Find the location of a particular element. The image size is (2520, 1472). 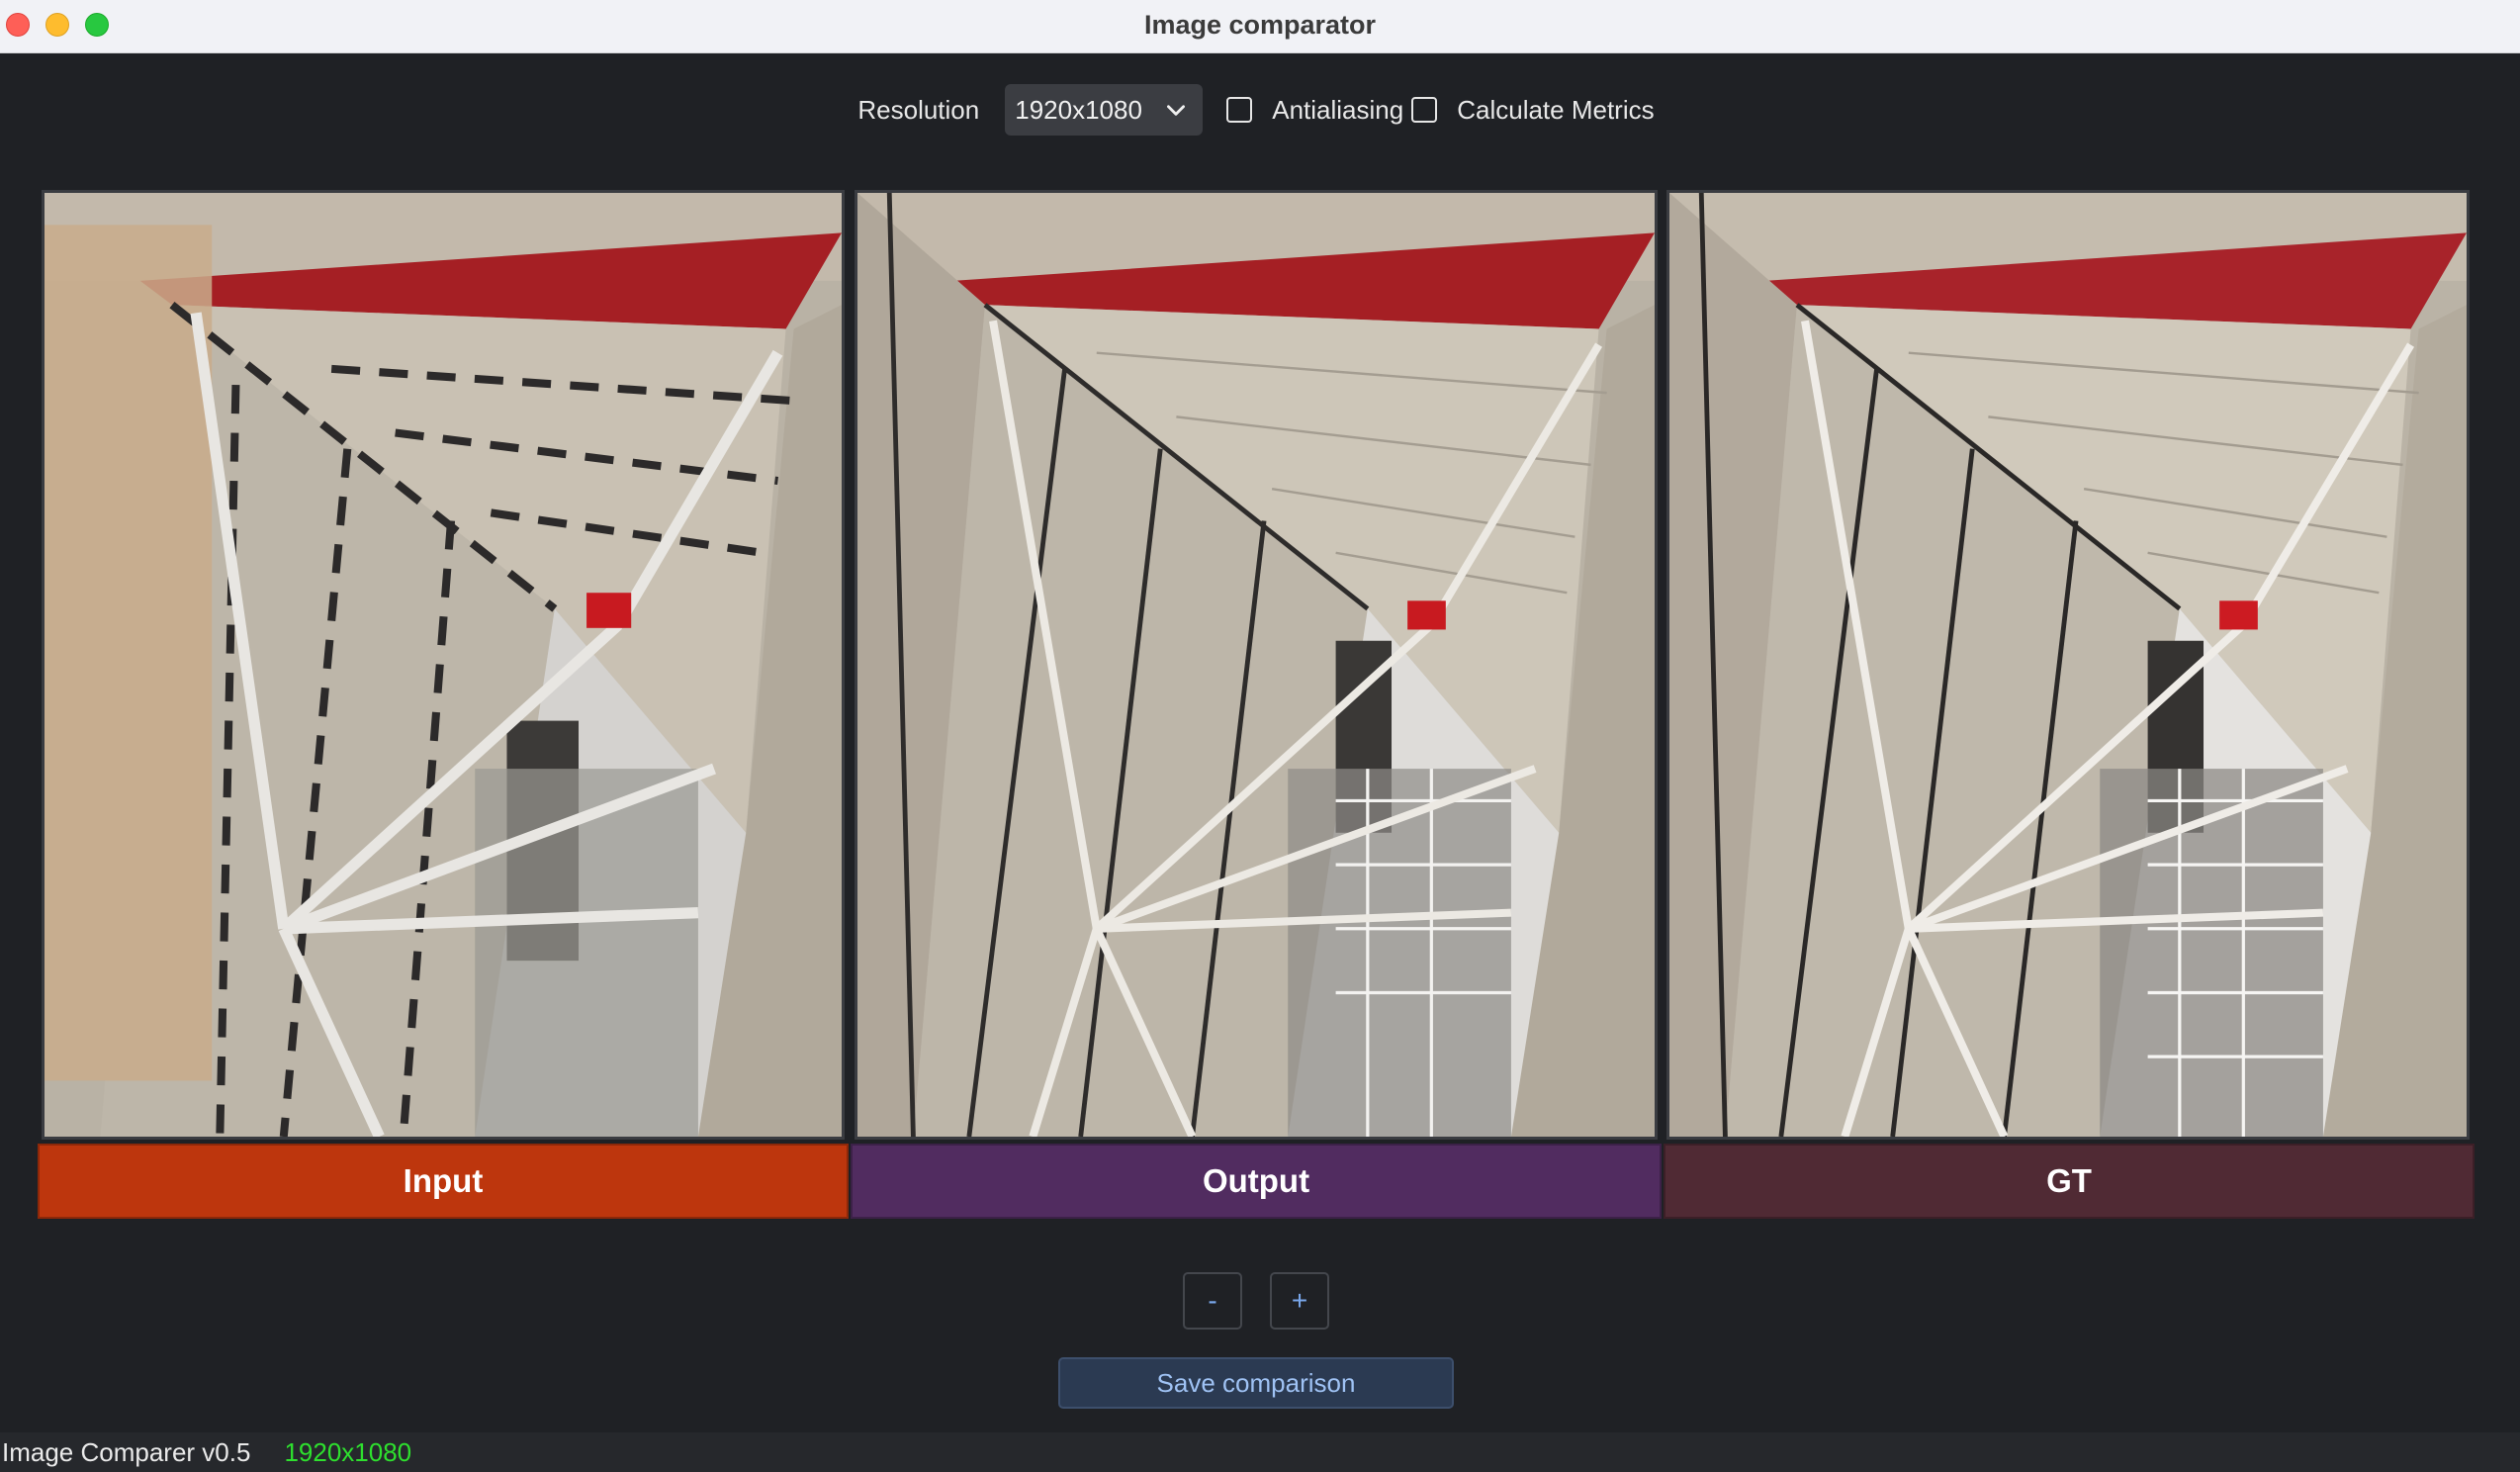

gt-label: GT is located at coordinates (2069, 1182).